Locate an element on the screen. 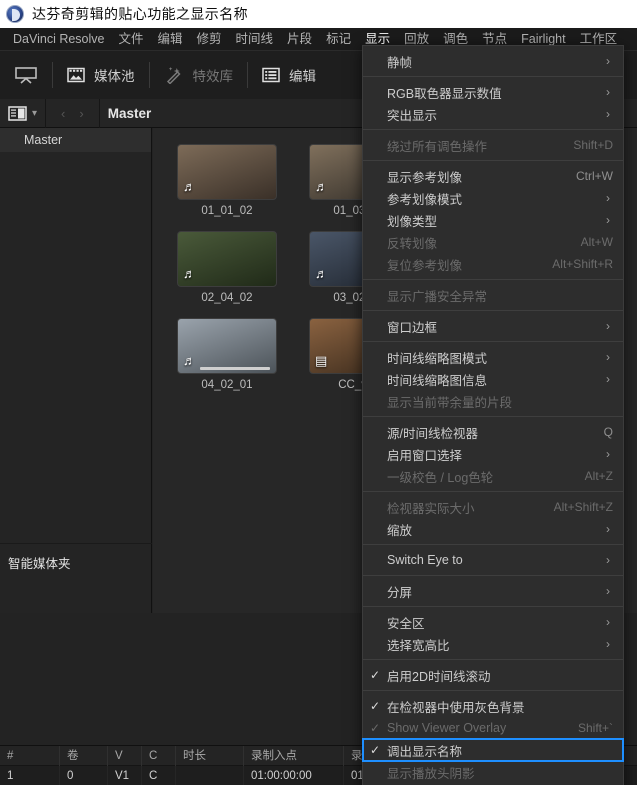 This screenshot has width=637, height=785. menu-item: 绕过所有调色操作 Shift+D is located at coordinates (493, 145).